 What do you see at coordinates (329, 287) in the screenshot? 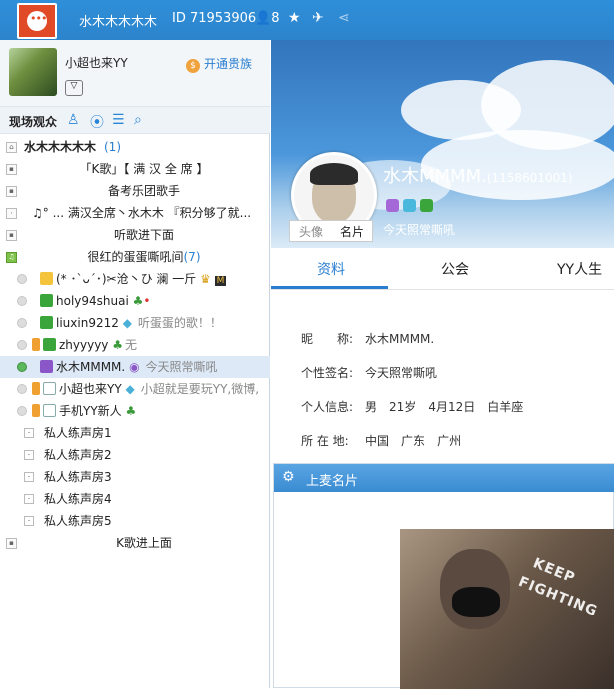
I see `active-tab-indicator` at bounding box center [329, 287].